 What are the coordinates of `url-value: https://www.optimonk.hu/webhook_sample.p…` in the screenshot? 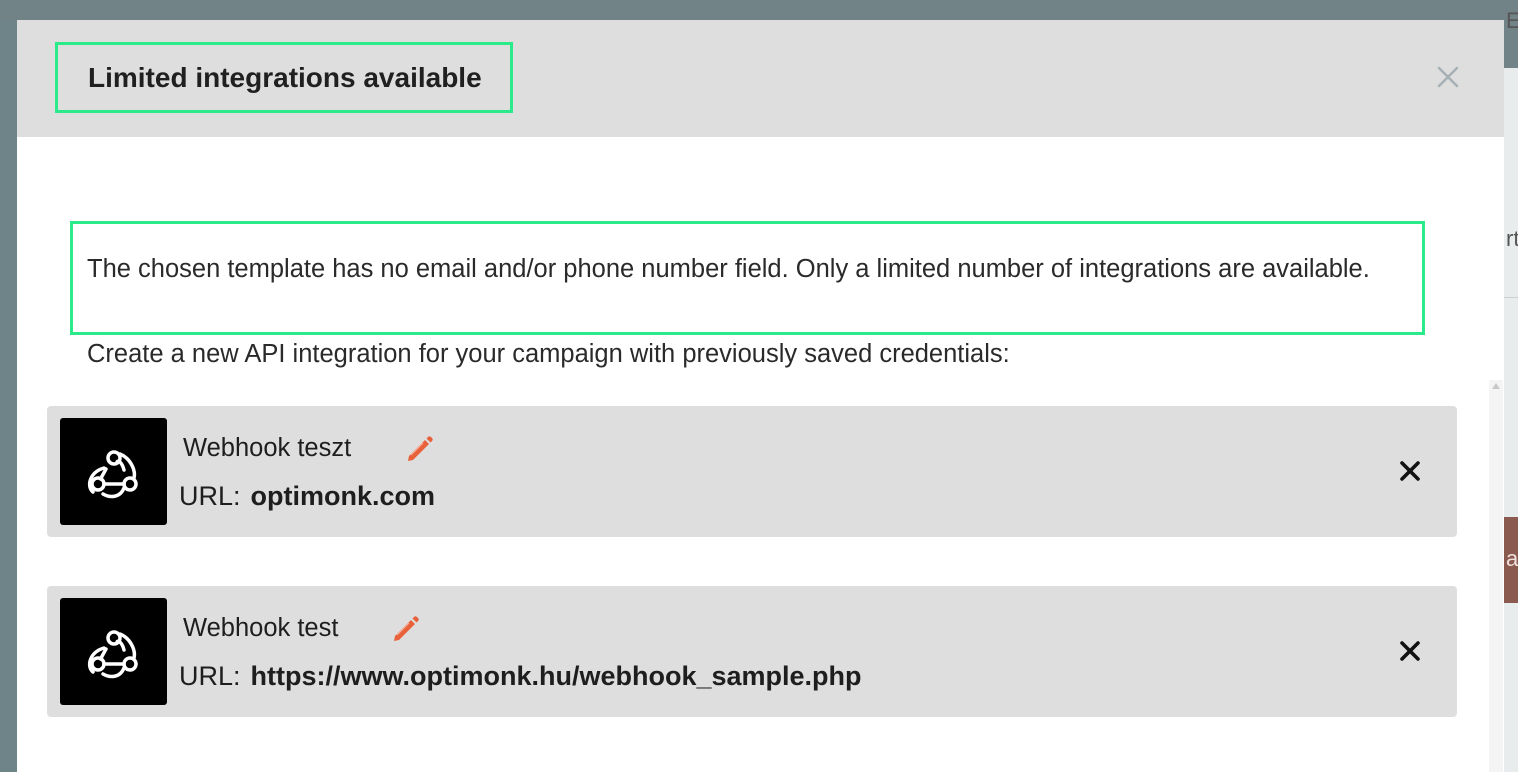 It's located at (556, 676).